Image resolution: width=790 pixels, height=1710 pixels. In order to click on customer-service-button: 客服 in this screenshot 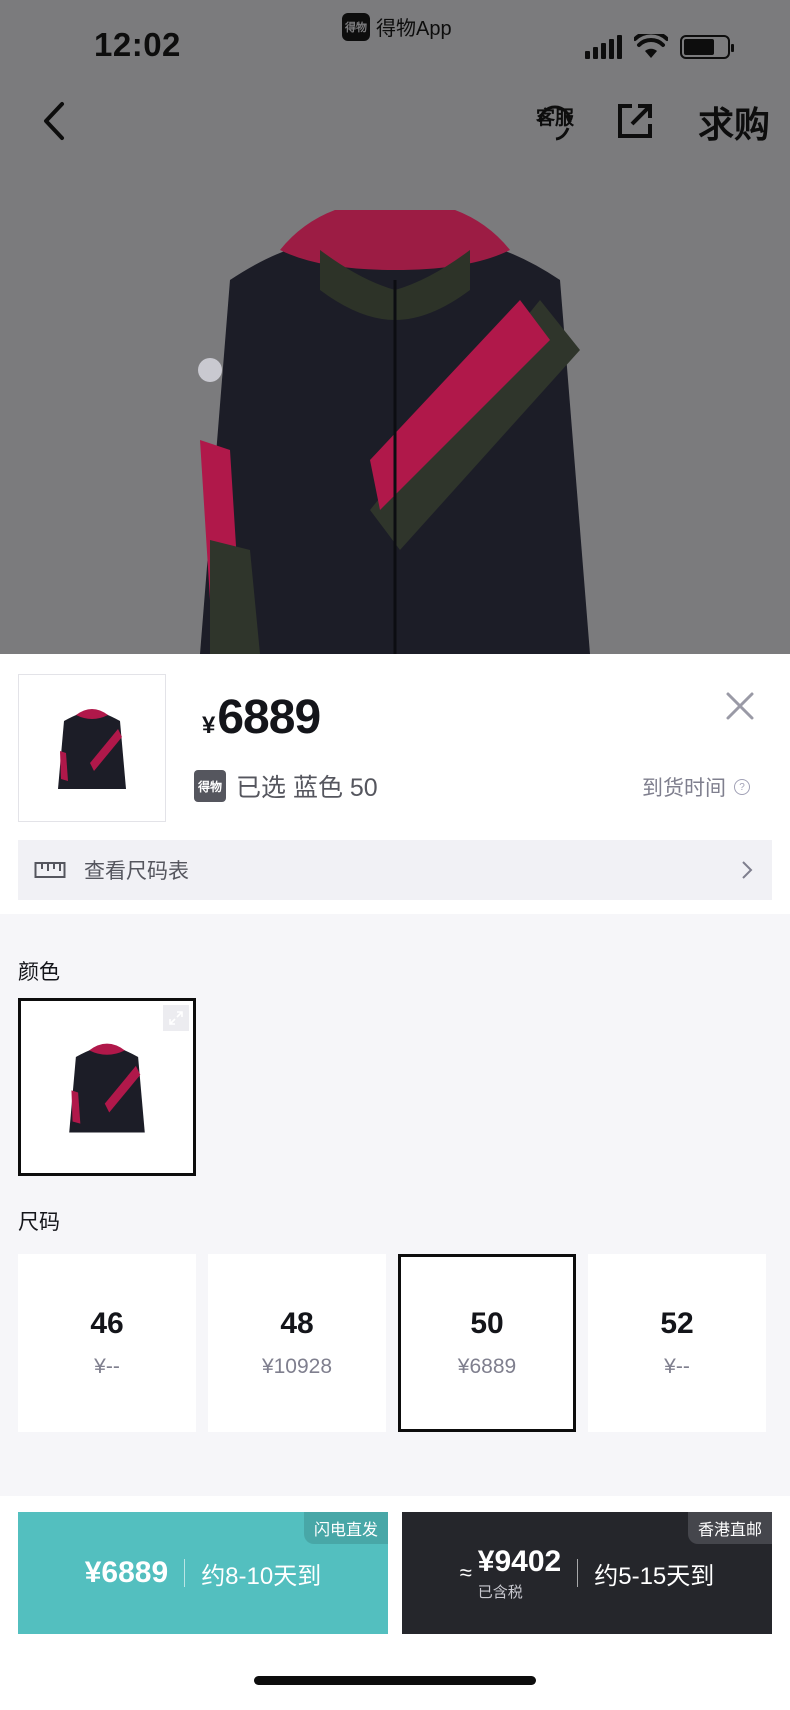, I will do `click(555, 121)`.